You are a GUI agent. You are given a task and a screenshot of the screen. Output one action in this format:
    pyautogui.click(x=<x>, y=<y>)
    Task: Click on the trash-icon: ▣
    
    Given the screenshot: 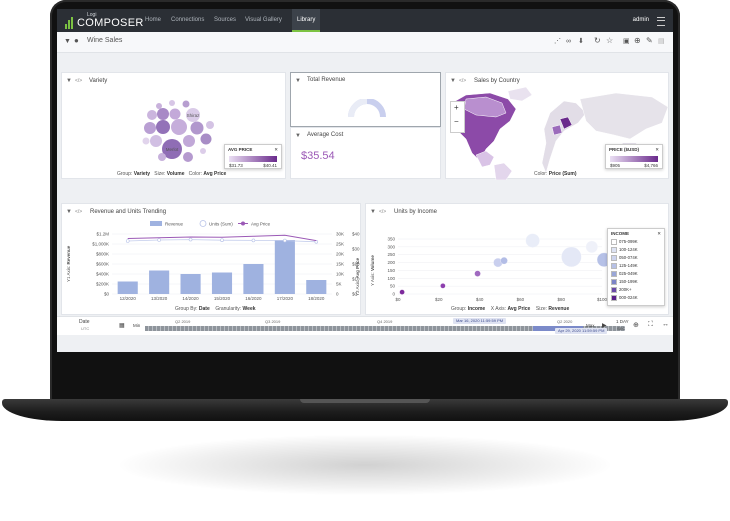 What is the action you would take?
    pyautogui.click(x=626, y=41)
    